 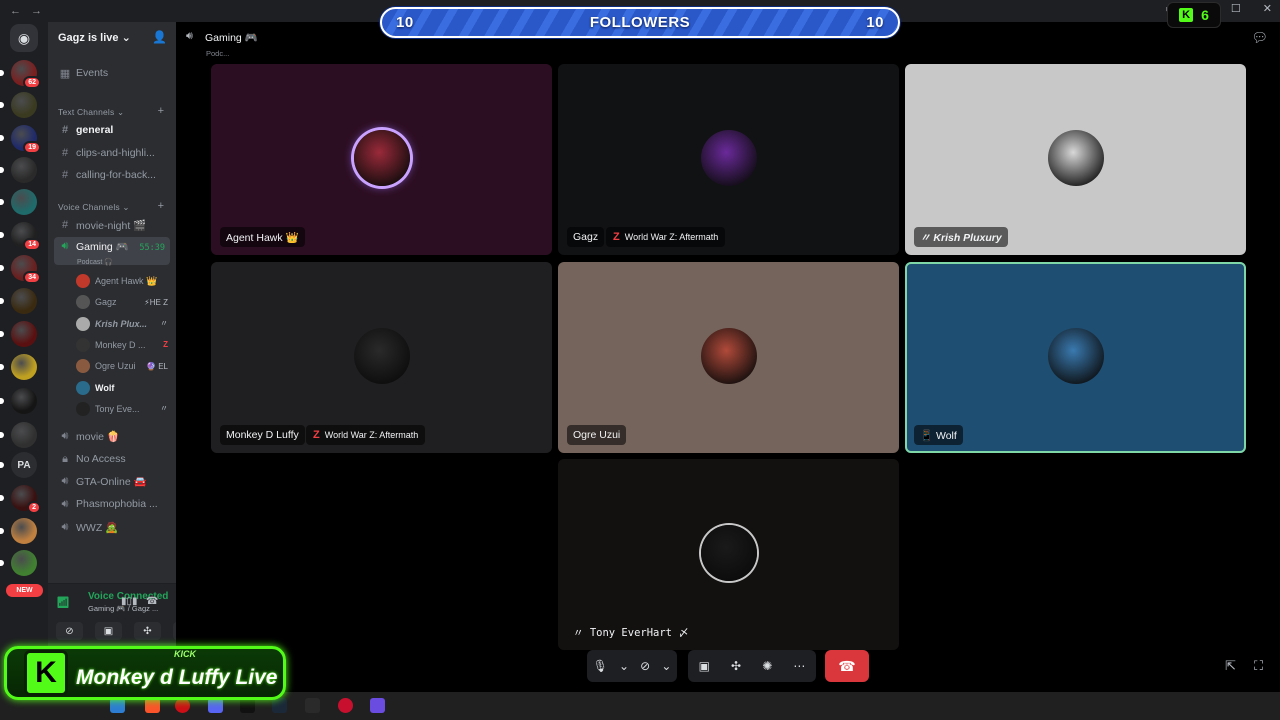 I want to click on mention-badge: 2, so click(x=34, y=507).